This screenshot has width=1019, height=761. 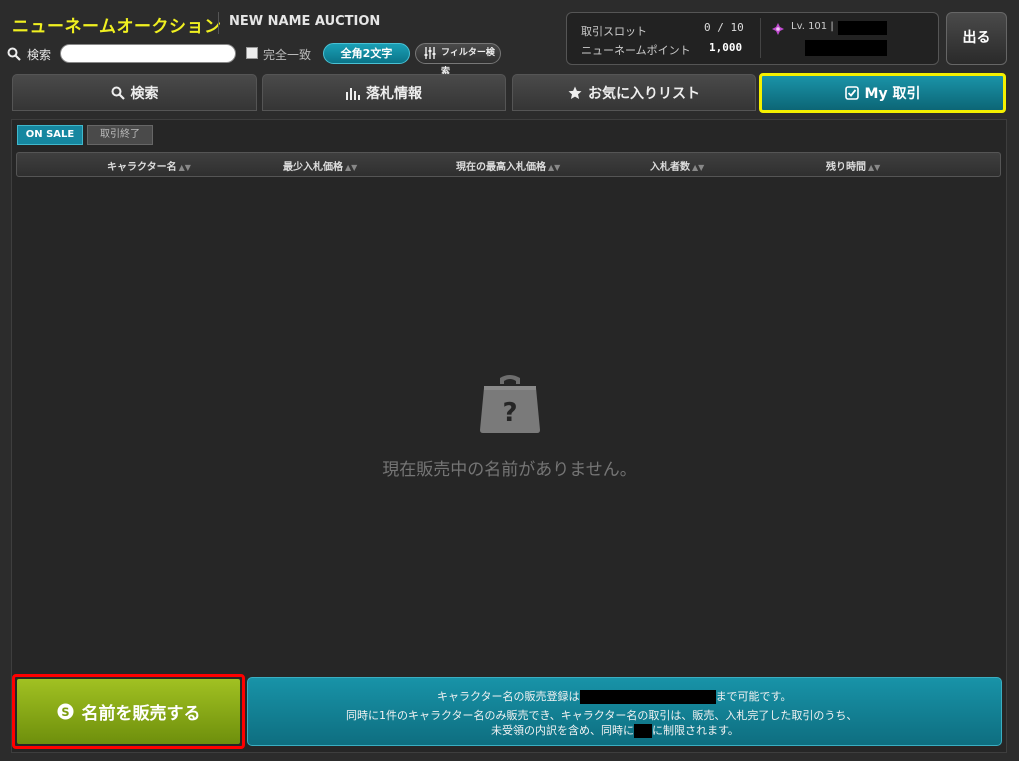 What do you see at coordinates (853, 165) in the screenshot?
I see `column-header-remaining-time: 残り時間 ▲▼` at bounding box center [853, 165].